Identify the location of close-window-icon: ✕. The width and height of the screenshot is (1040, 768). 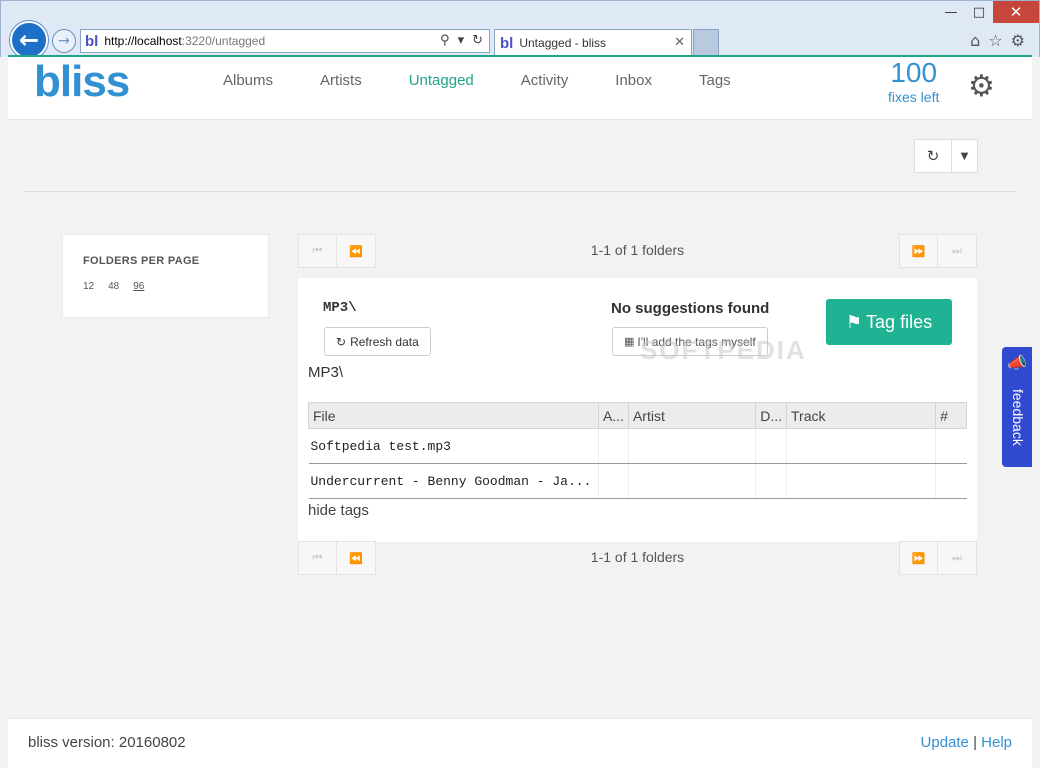
(1016, 12).